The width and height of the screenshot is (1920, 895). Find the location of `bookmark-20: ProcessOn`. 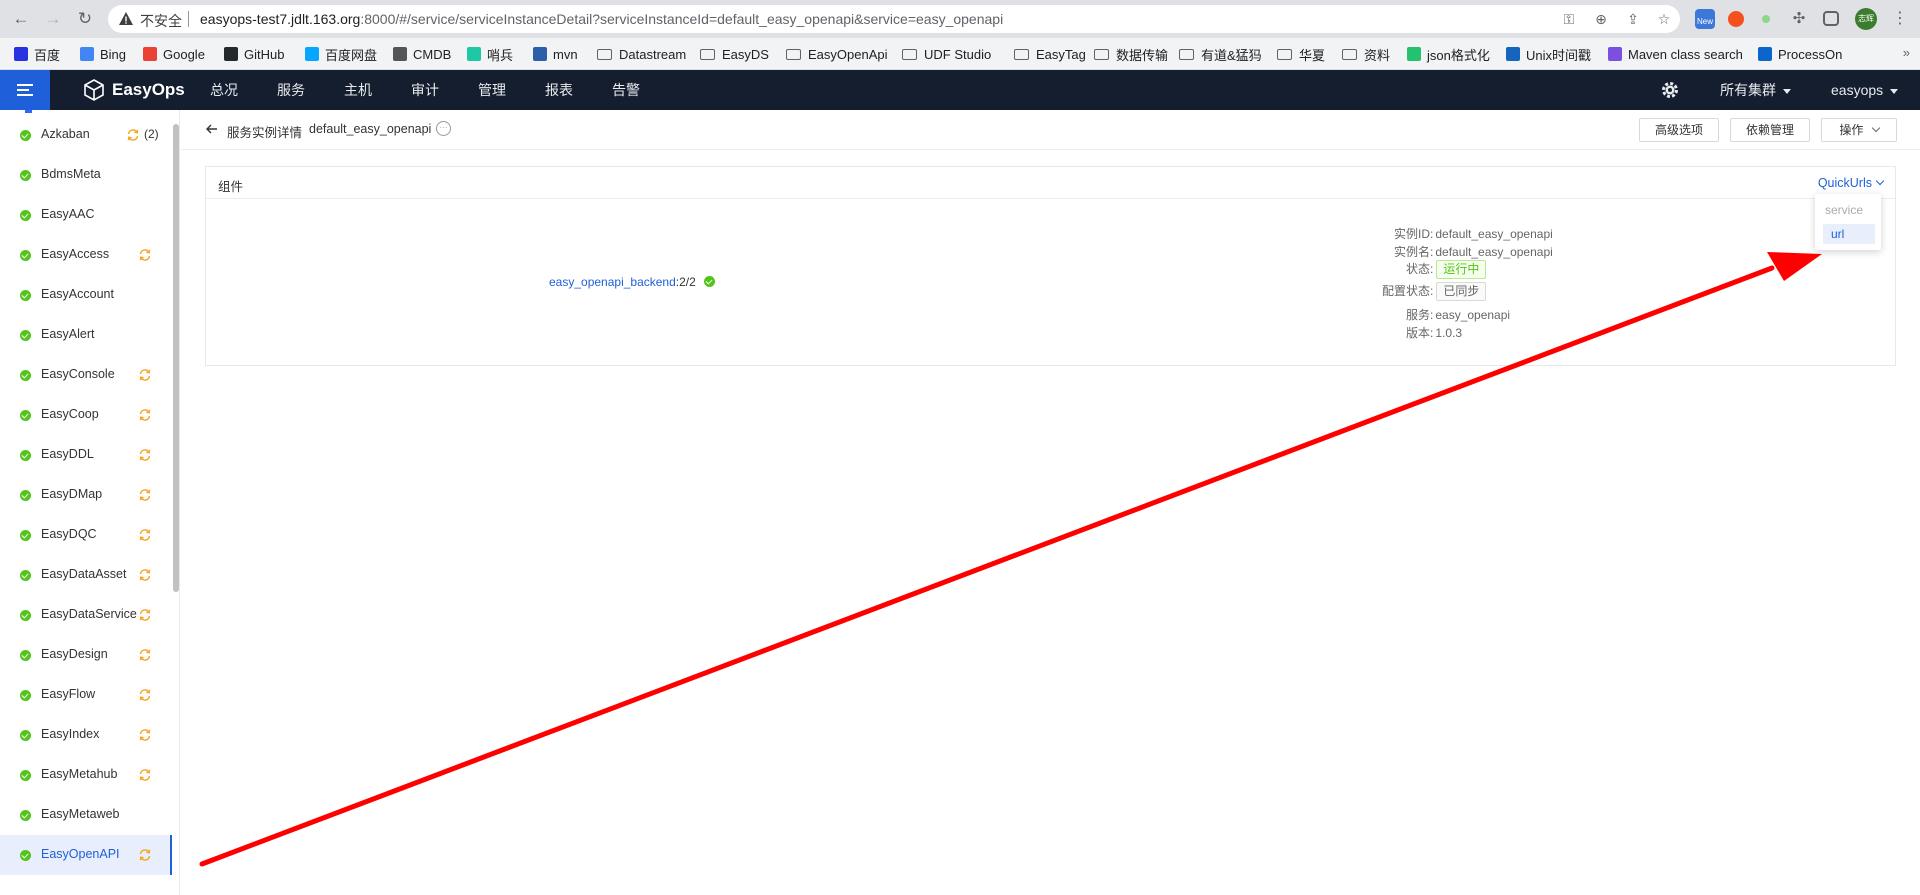

bookmark-20: ProcessOn is located at coordinates (1800, 54).